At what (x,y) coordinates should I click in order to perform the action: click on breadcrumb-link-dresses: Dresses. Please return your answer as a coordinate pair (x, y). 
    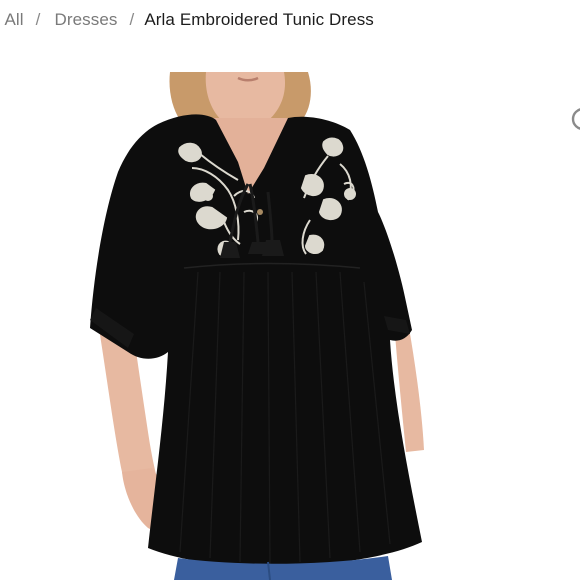
    Looking at the image, I should click on (85, 20).